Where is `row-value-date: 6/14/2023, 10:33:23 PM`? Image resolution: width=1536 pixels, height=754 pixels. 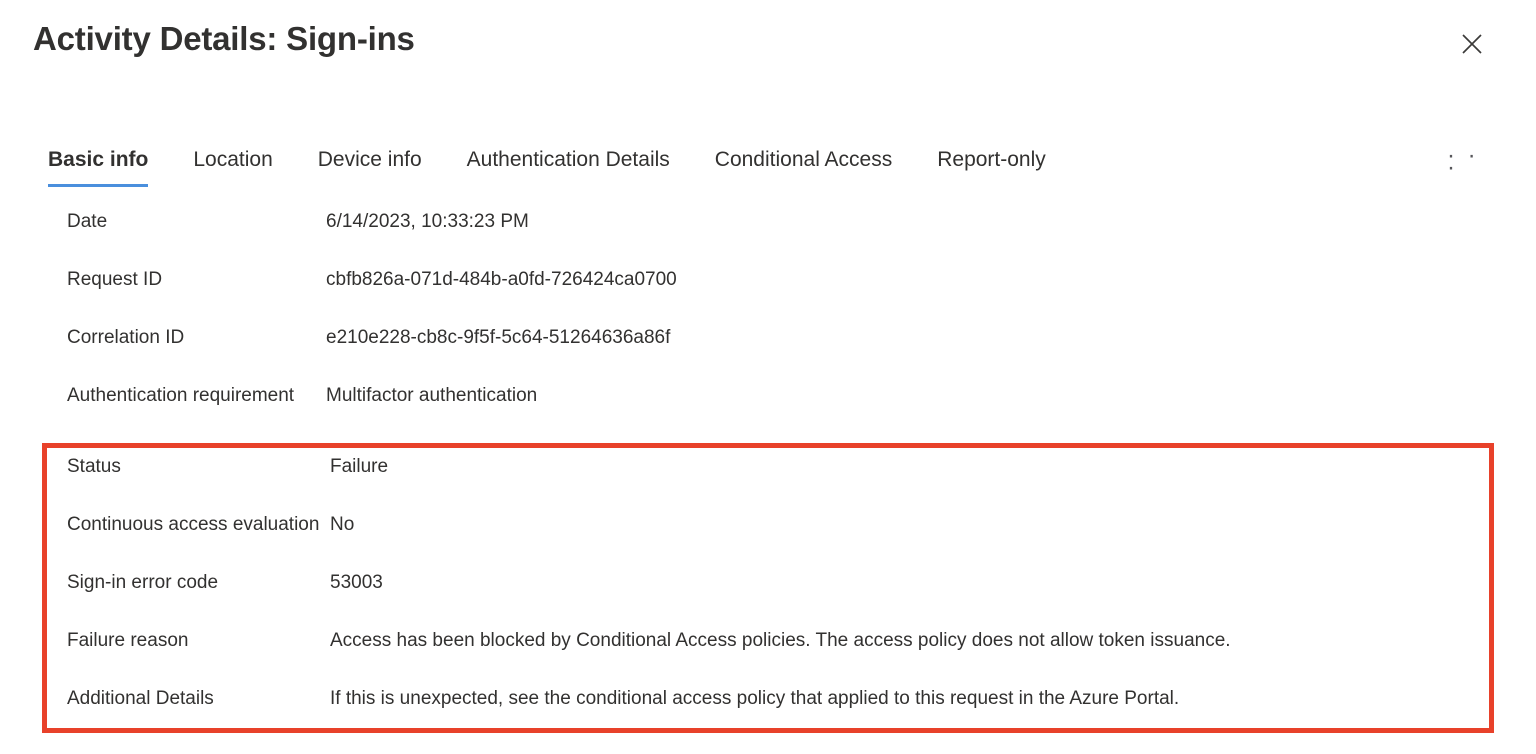
row-value-date: 6/14/2023, 10:33:23 PM is located at coordinates (427, 221).